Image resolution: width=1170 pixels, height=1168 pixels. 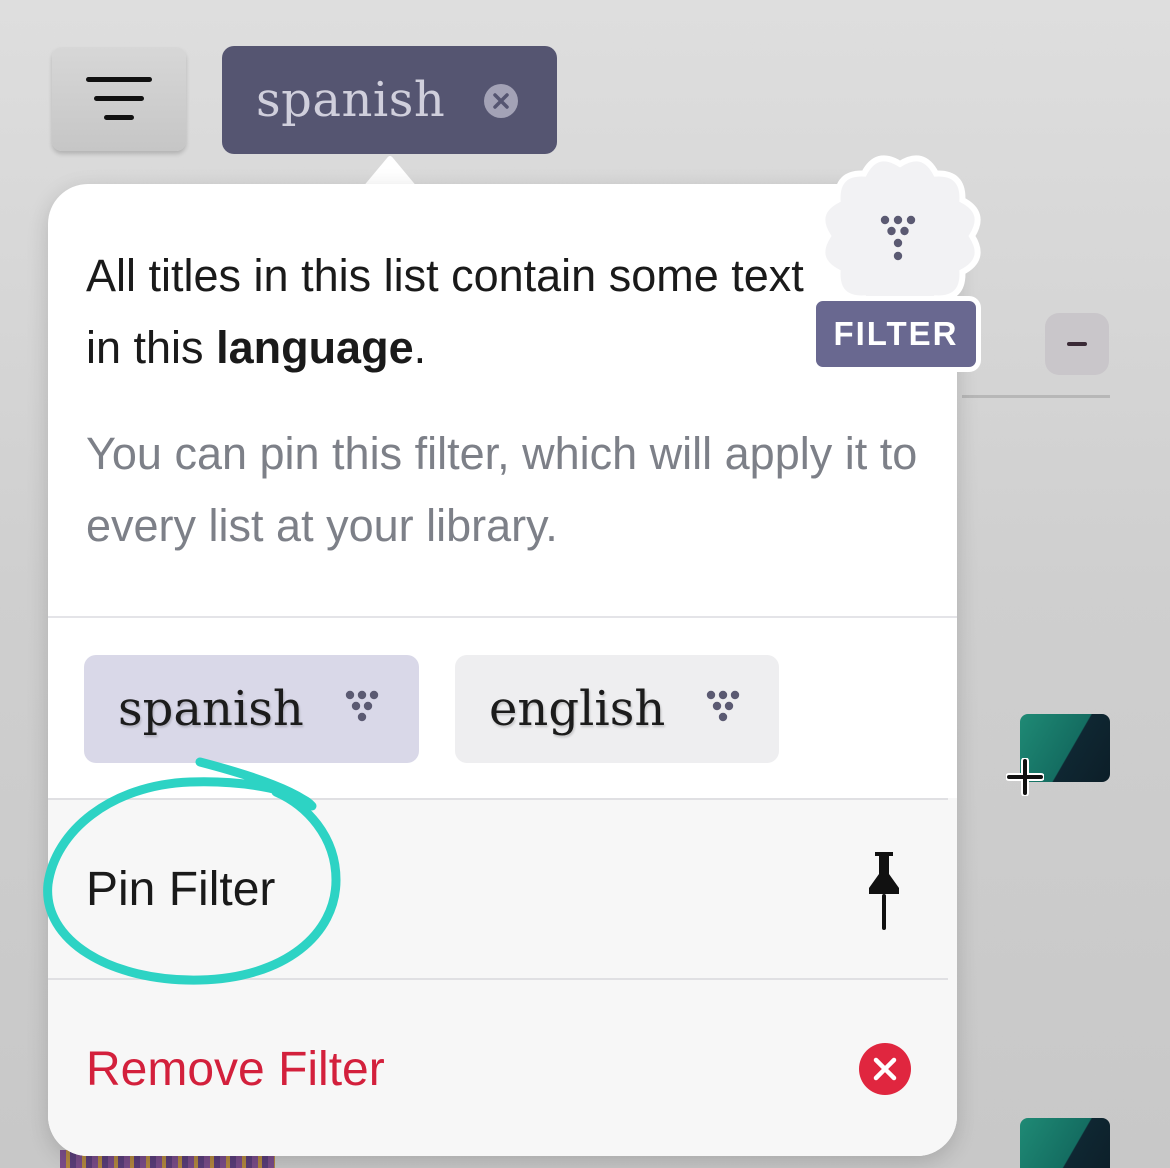 What do you see at coordinates (885, 1069) in the screenshot?
I see `remove-circle-icon` at bounding box center [885, 1069].